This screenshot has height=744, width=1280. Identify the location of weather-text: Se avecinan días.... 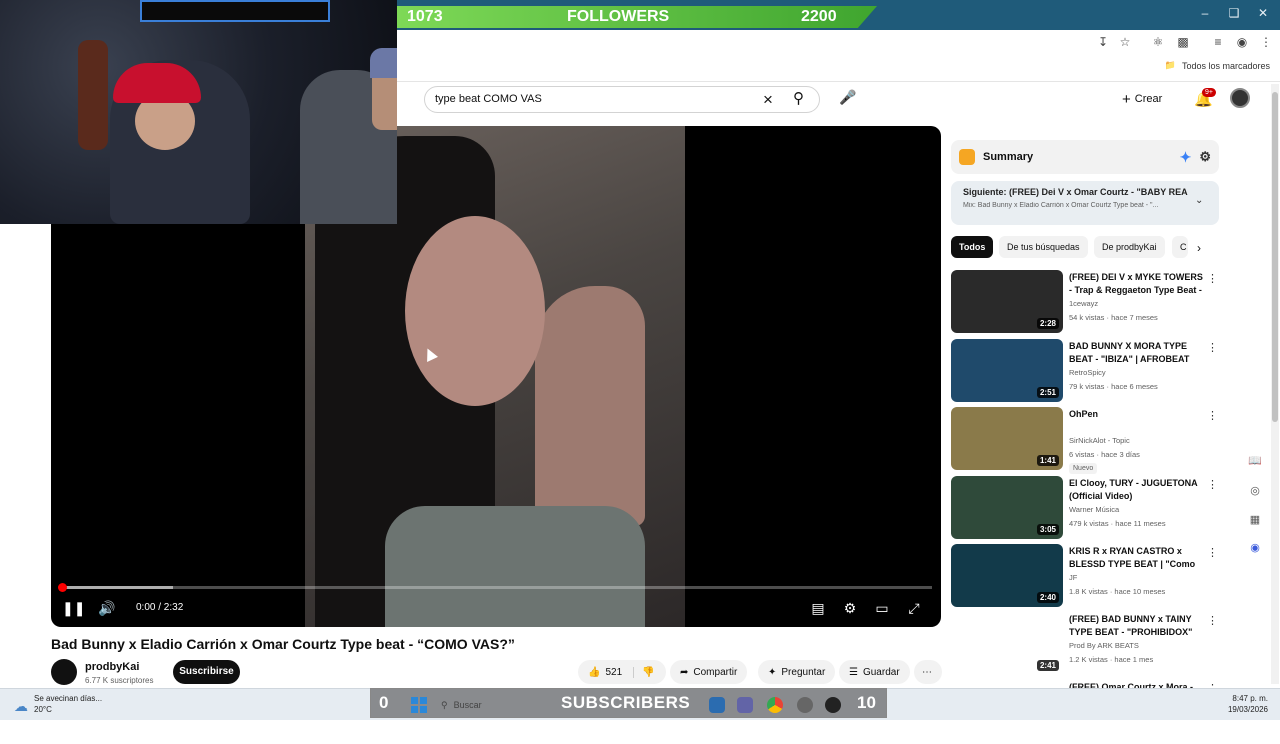
(68, 698).